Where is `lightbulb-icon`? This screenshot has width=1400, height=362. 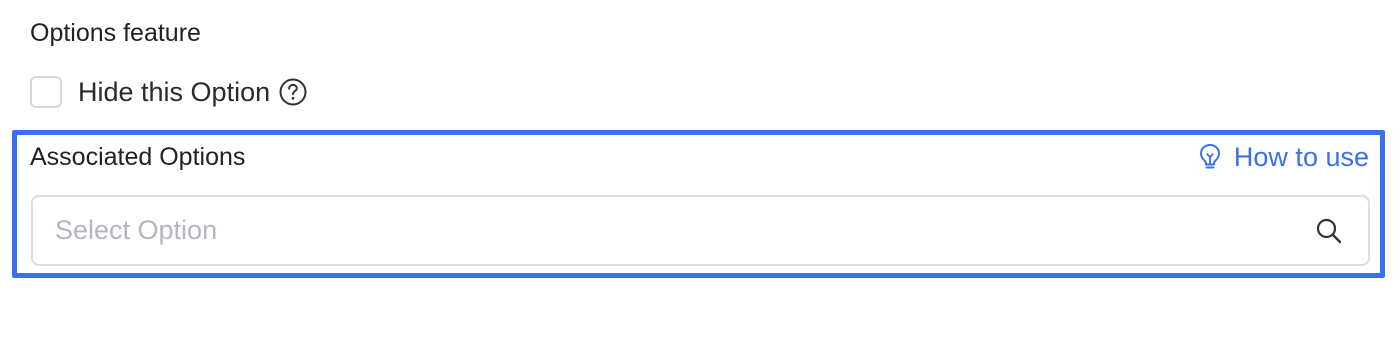 lightbulb-icon is located at coordinates (1210, 157).